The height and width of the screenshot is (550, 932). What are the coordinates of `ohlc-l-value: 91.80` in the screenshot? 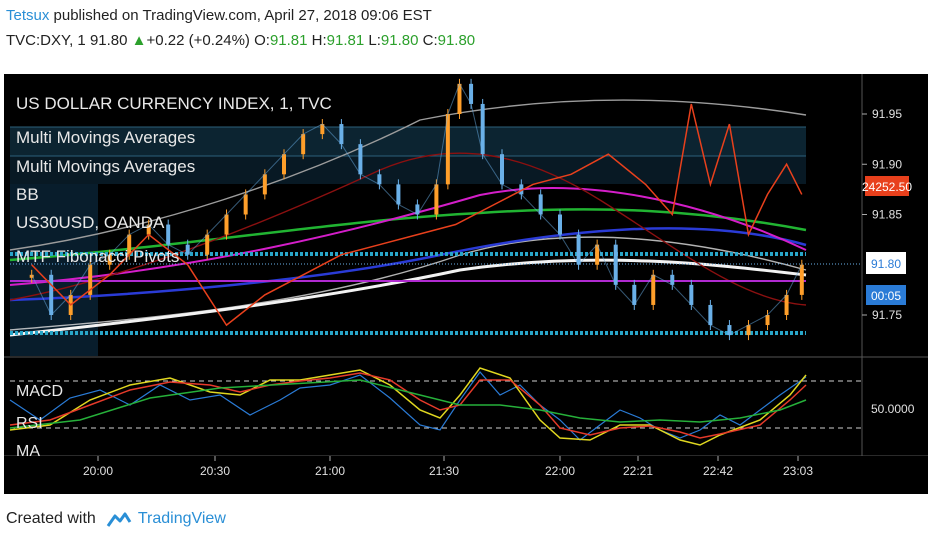 It's located at (399, 40).